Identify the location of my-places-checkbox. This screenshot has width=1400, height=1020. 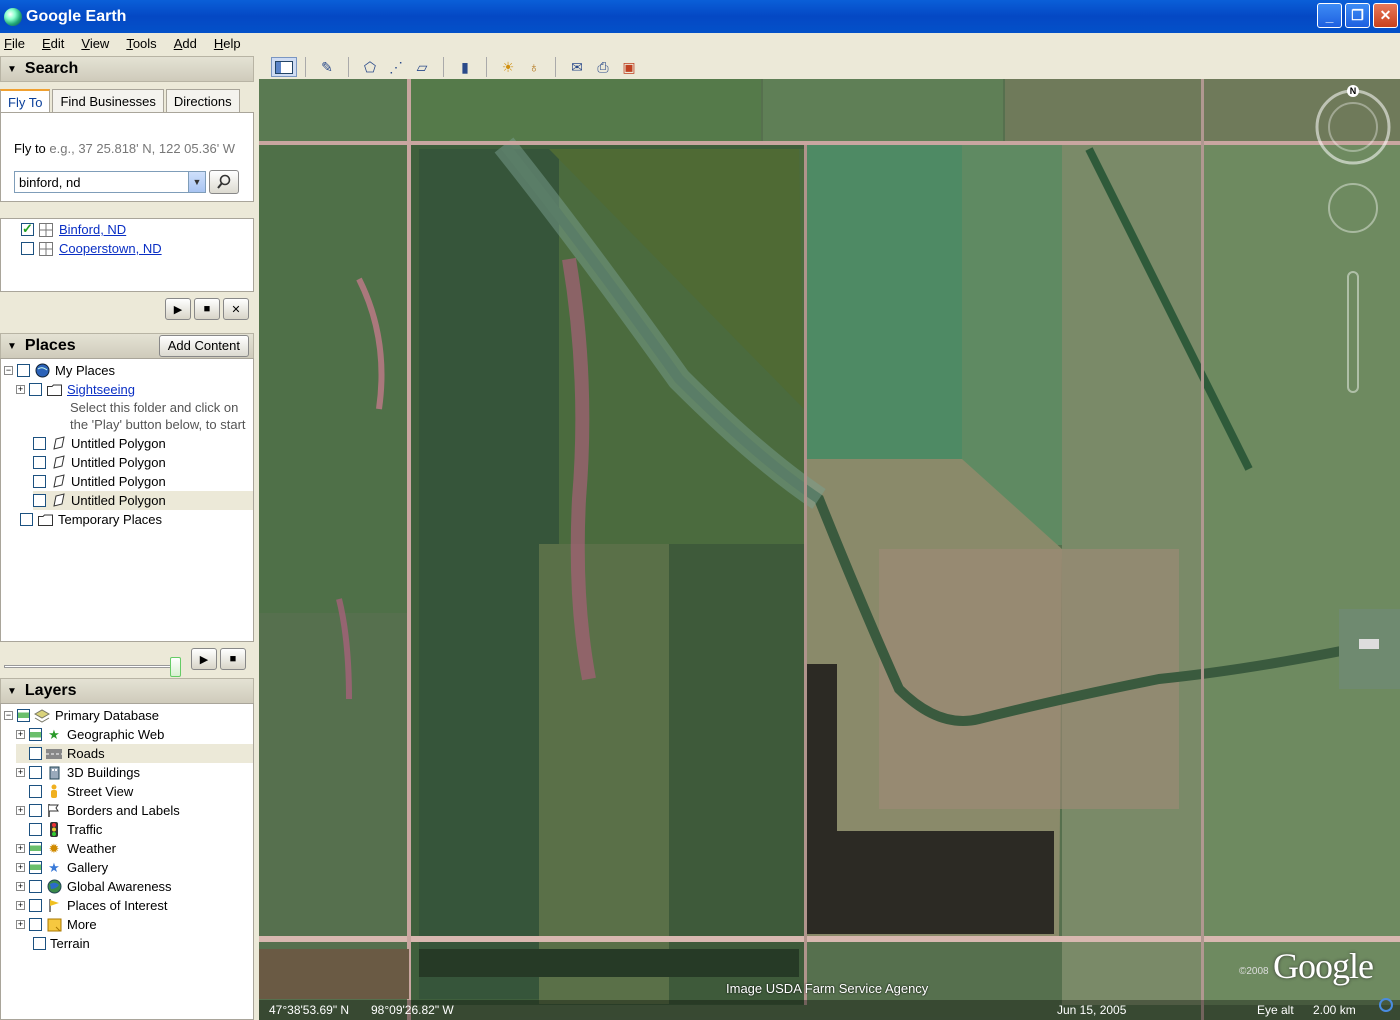
(23, 370).